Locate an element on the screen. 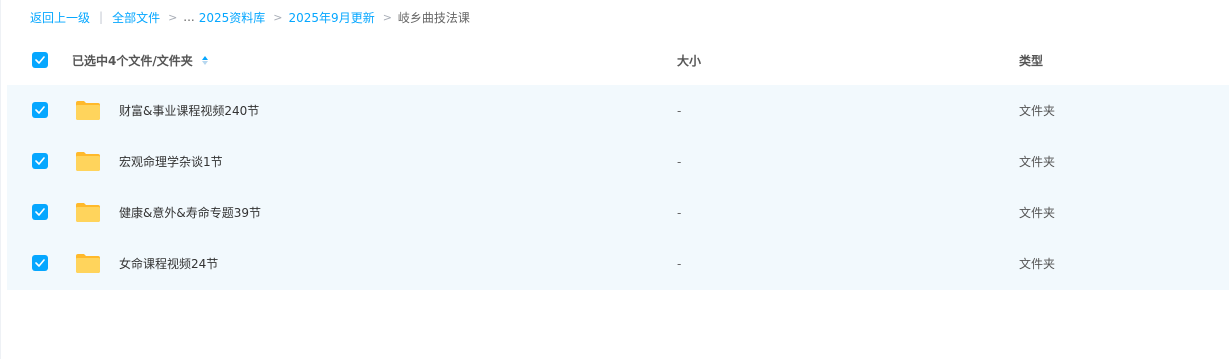  column-header-name: 已选中4个文件/文件夹 is located at coordinates (140, 60).